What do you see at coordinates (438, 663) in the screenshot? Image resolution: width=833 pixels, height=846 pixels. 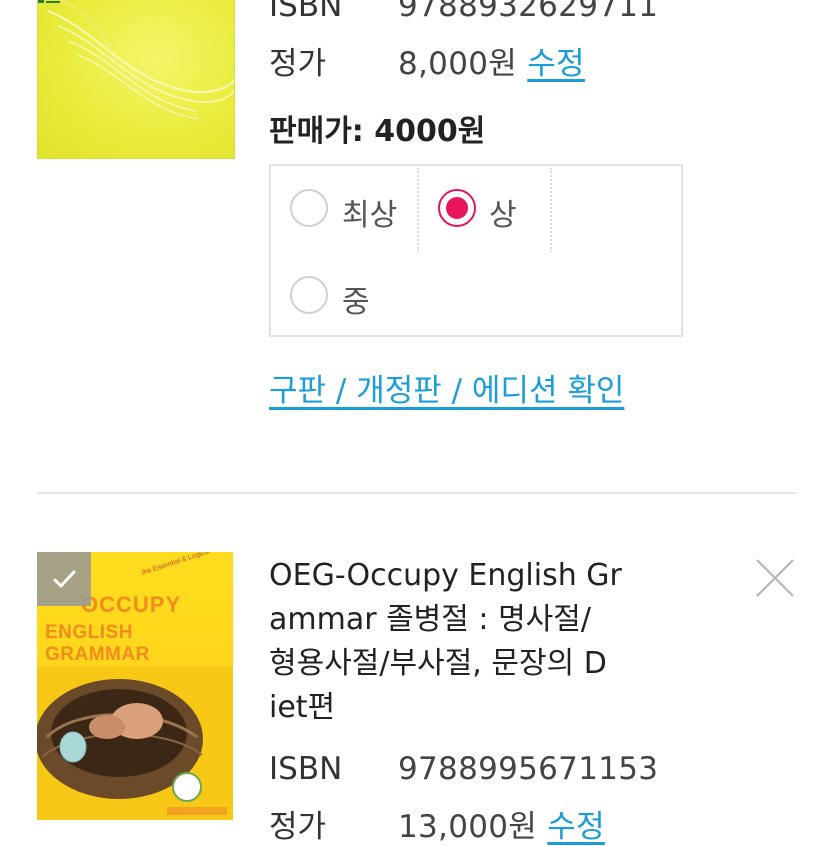 I see `book-title-line: 형용사절/부사절, 문장의 D` at bounding box center [438, 663].